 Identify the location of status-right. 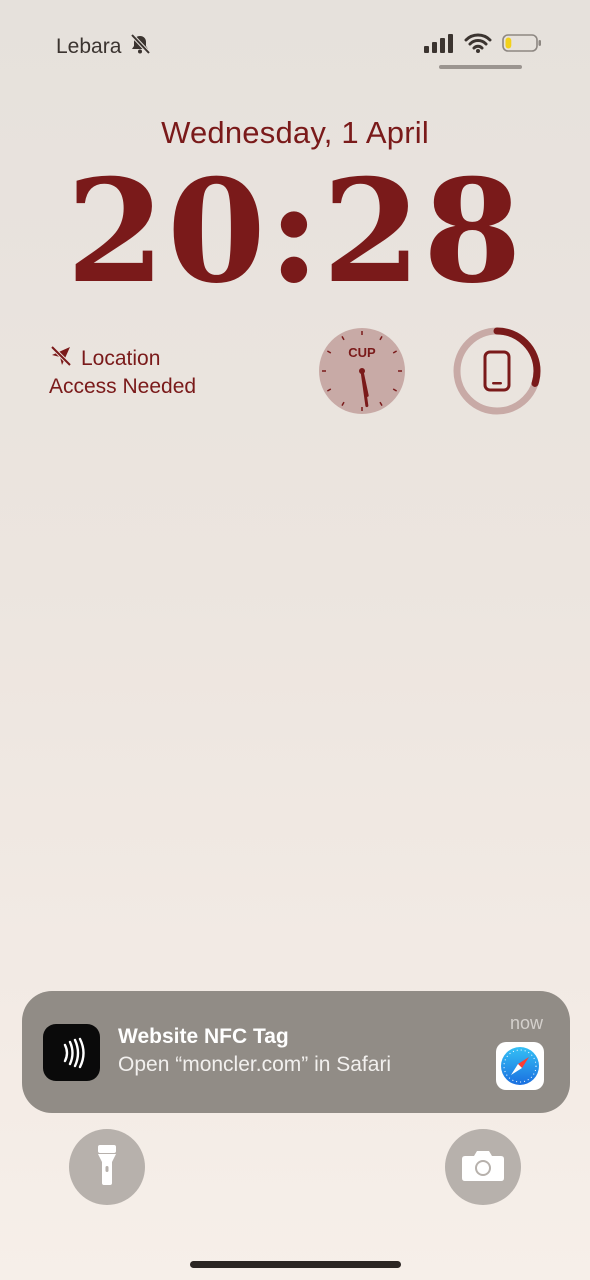
(483, 45).